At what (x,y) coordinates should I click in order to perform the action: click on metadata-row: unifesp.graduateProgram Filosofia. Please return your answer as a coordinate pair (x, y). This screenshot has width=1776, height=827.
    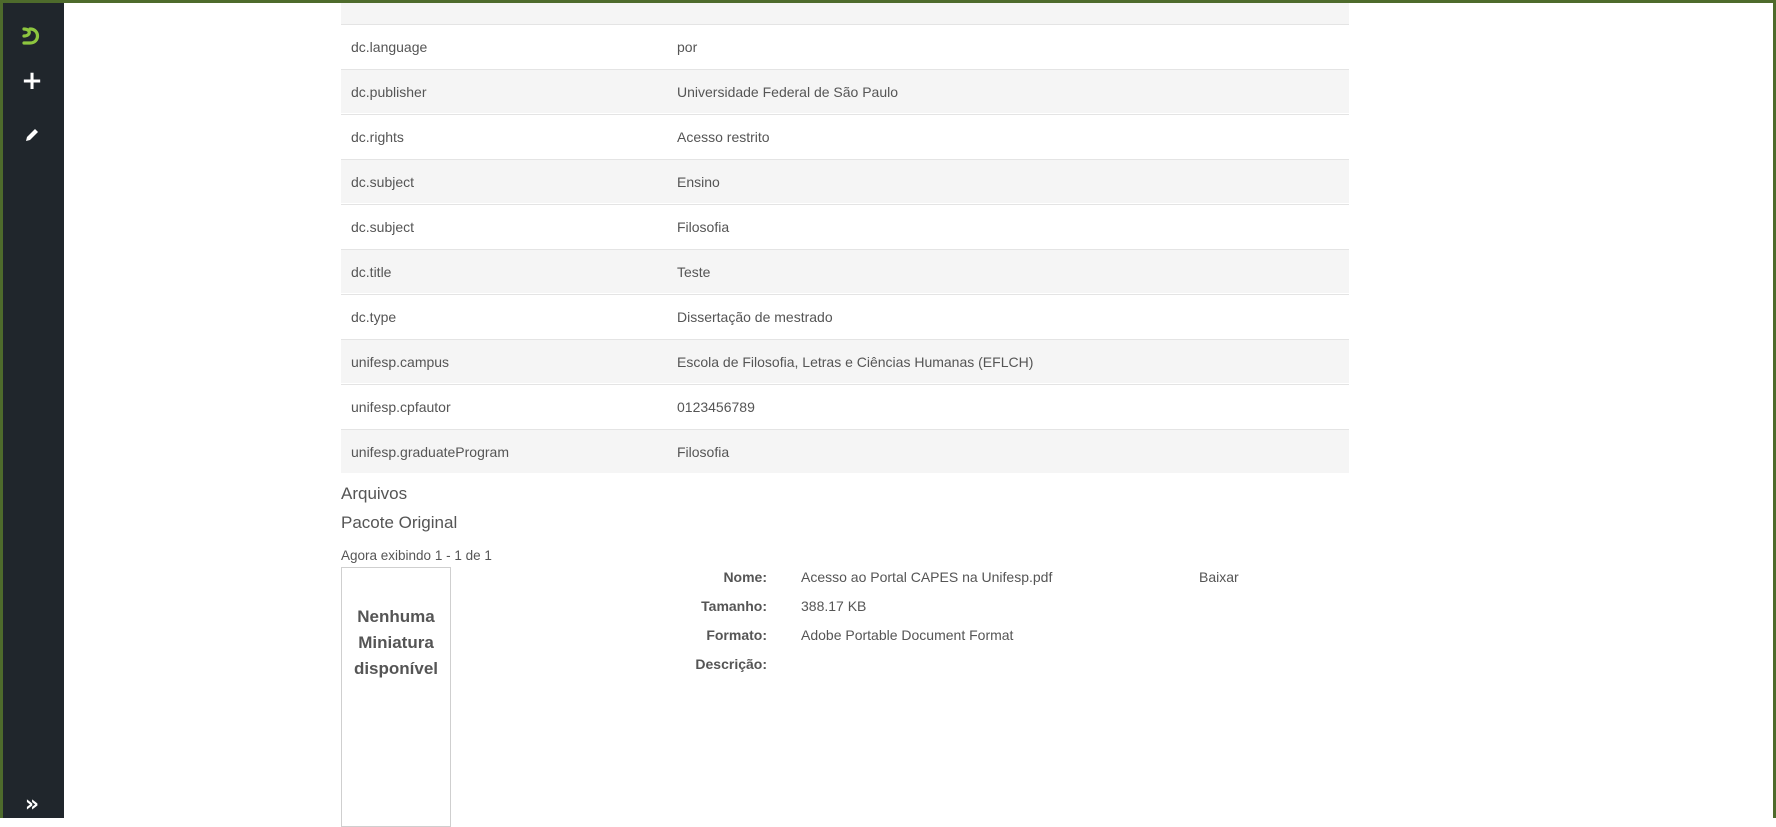
    Looking at the image, I should click on (845, 451).